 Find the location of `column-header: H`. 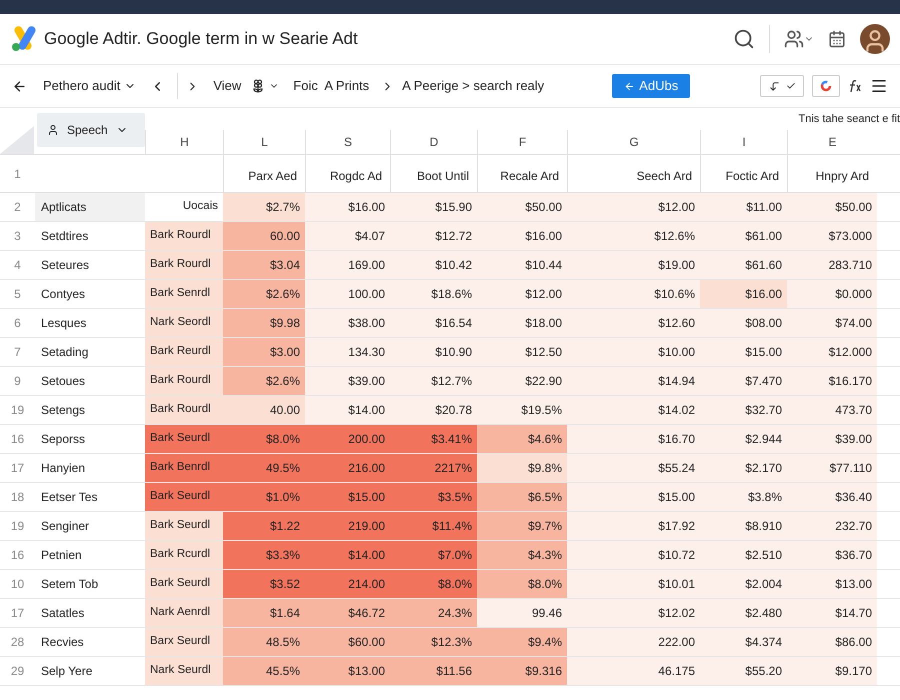

column-header: H is located at coordinates (184, 142).